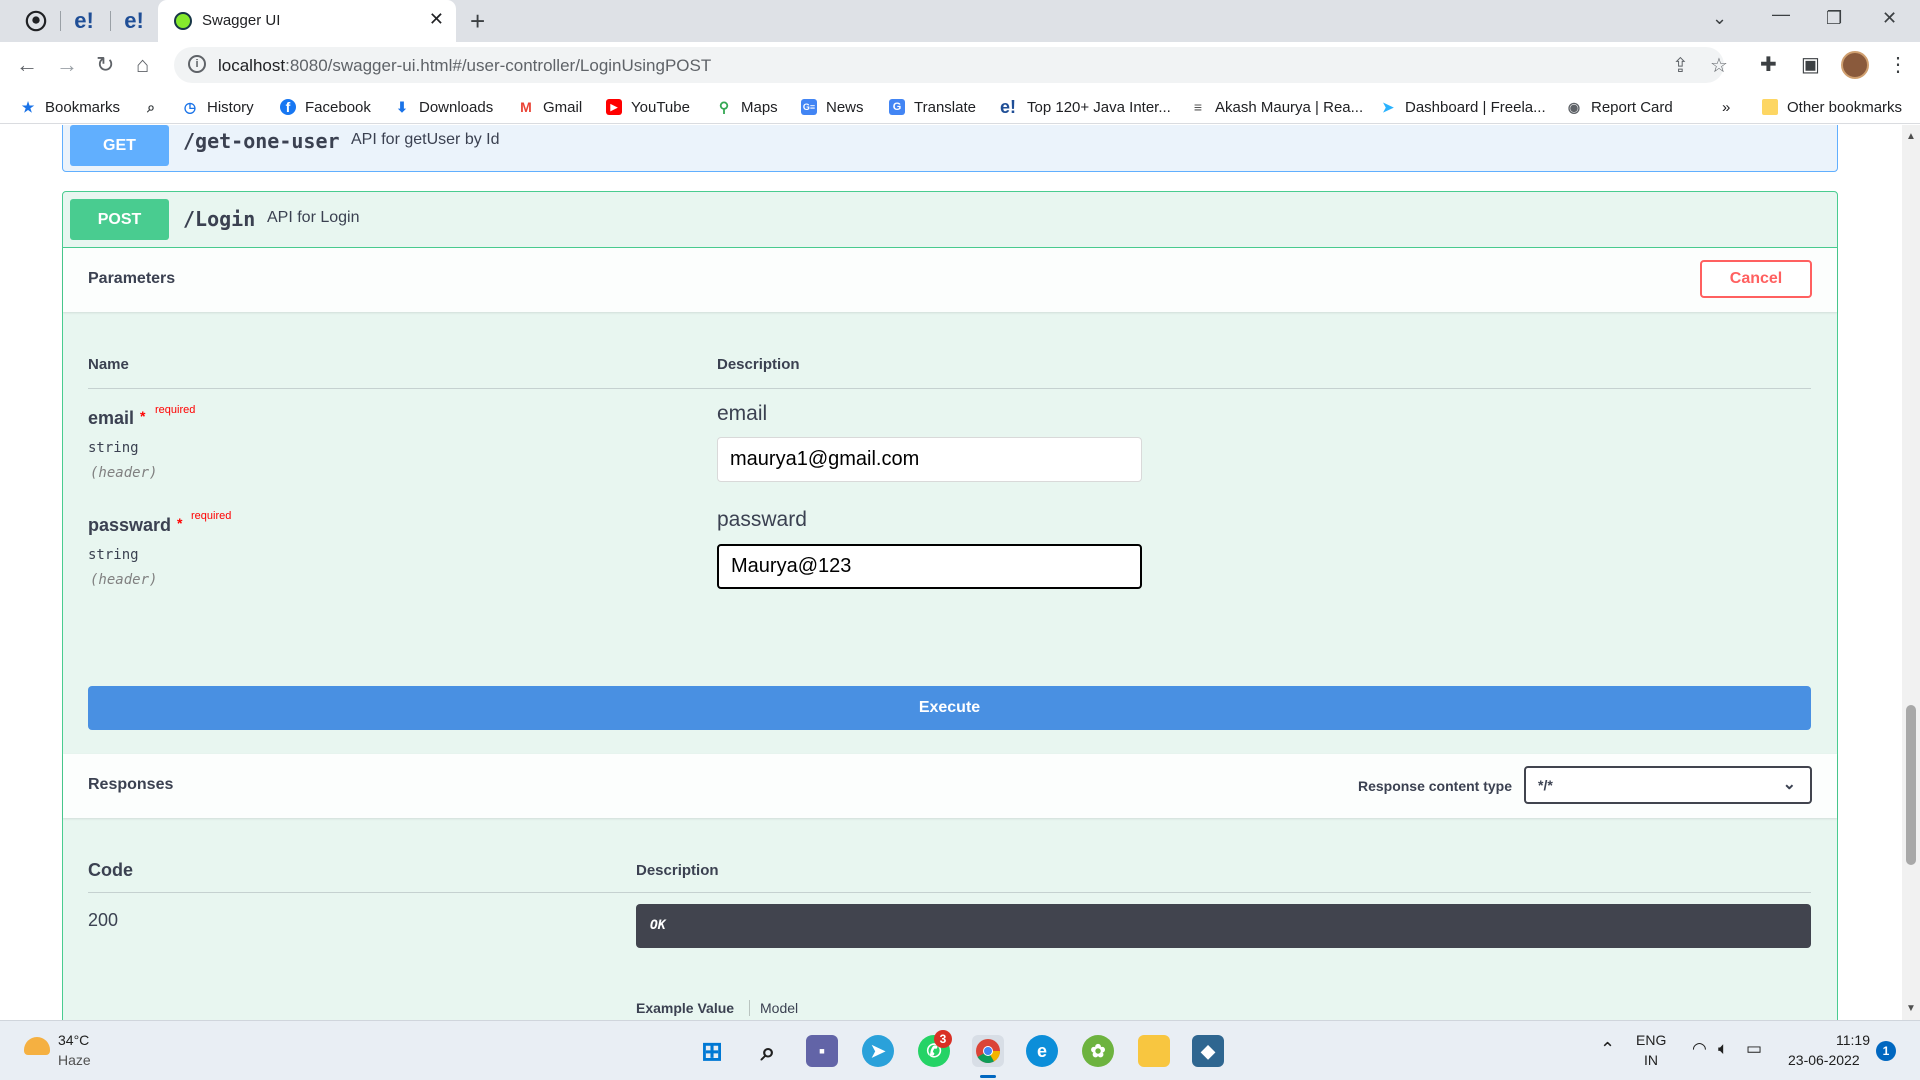 The image size is (1920, 1080). Describe the element at coordinates (197, 64) in the screenshot. I see `site-info-icon: i` at that location.